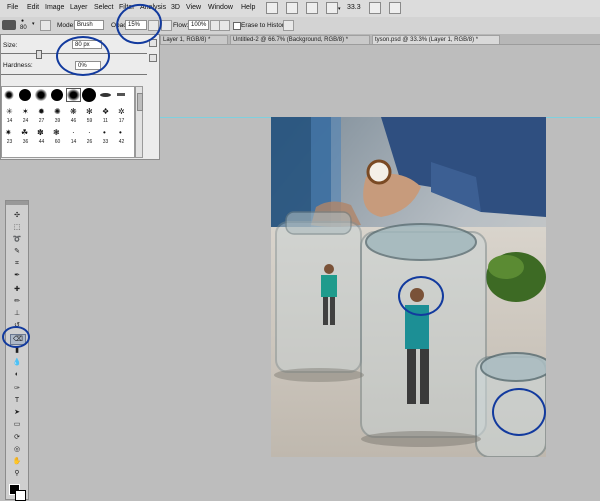  What do you see at coordinates (272, 8) in the screenshot?
I see `bridge-icon` at bounding box center [272, 8].